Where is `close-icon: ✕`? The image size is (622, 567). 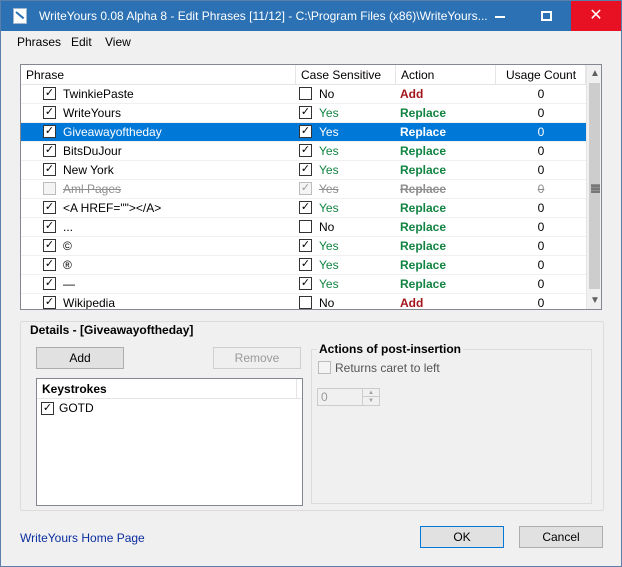 close-icon: ✕ is located at coordinates (596, 15).